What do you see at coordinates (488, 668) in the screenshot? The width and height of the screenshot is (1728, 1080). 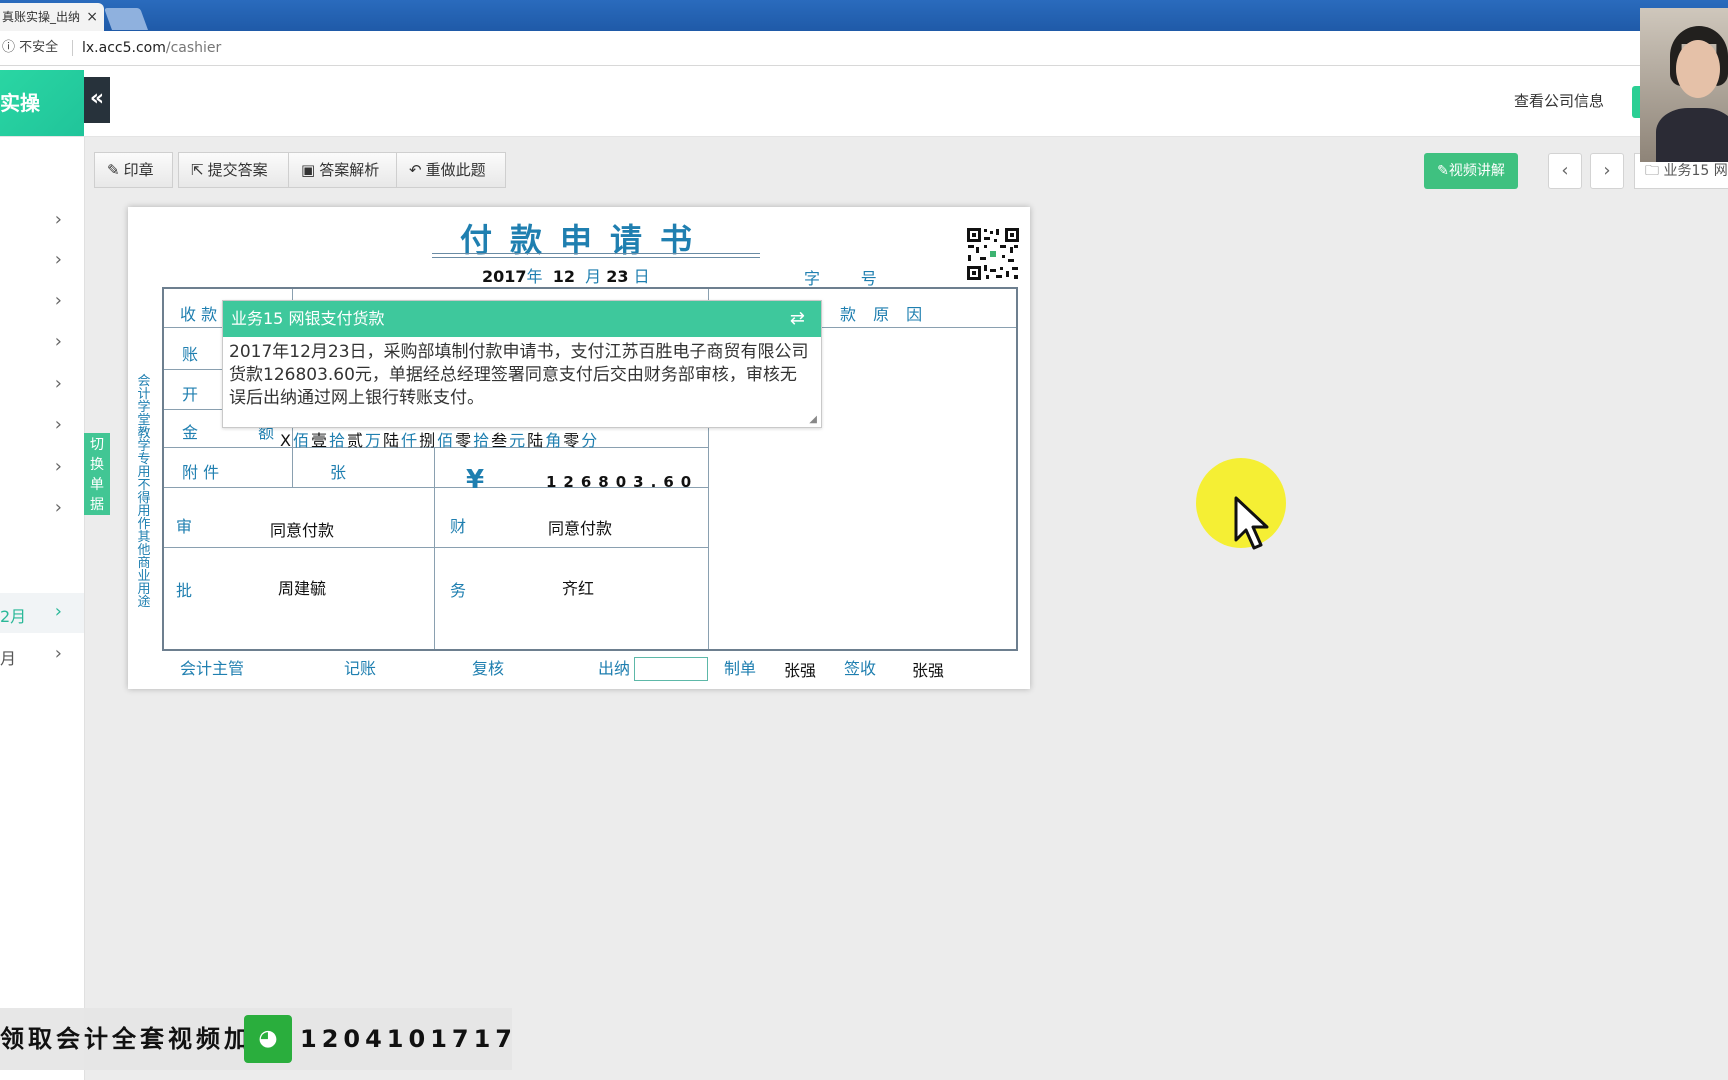 I see `review-label: 复核` at bounding box center [488, 668].